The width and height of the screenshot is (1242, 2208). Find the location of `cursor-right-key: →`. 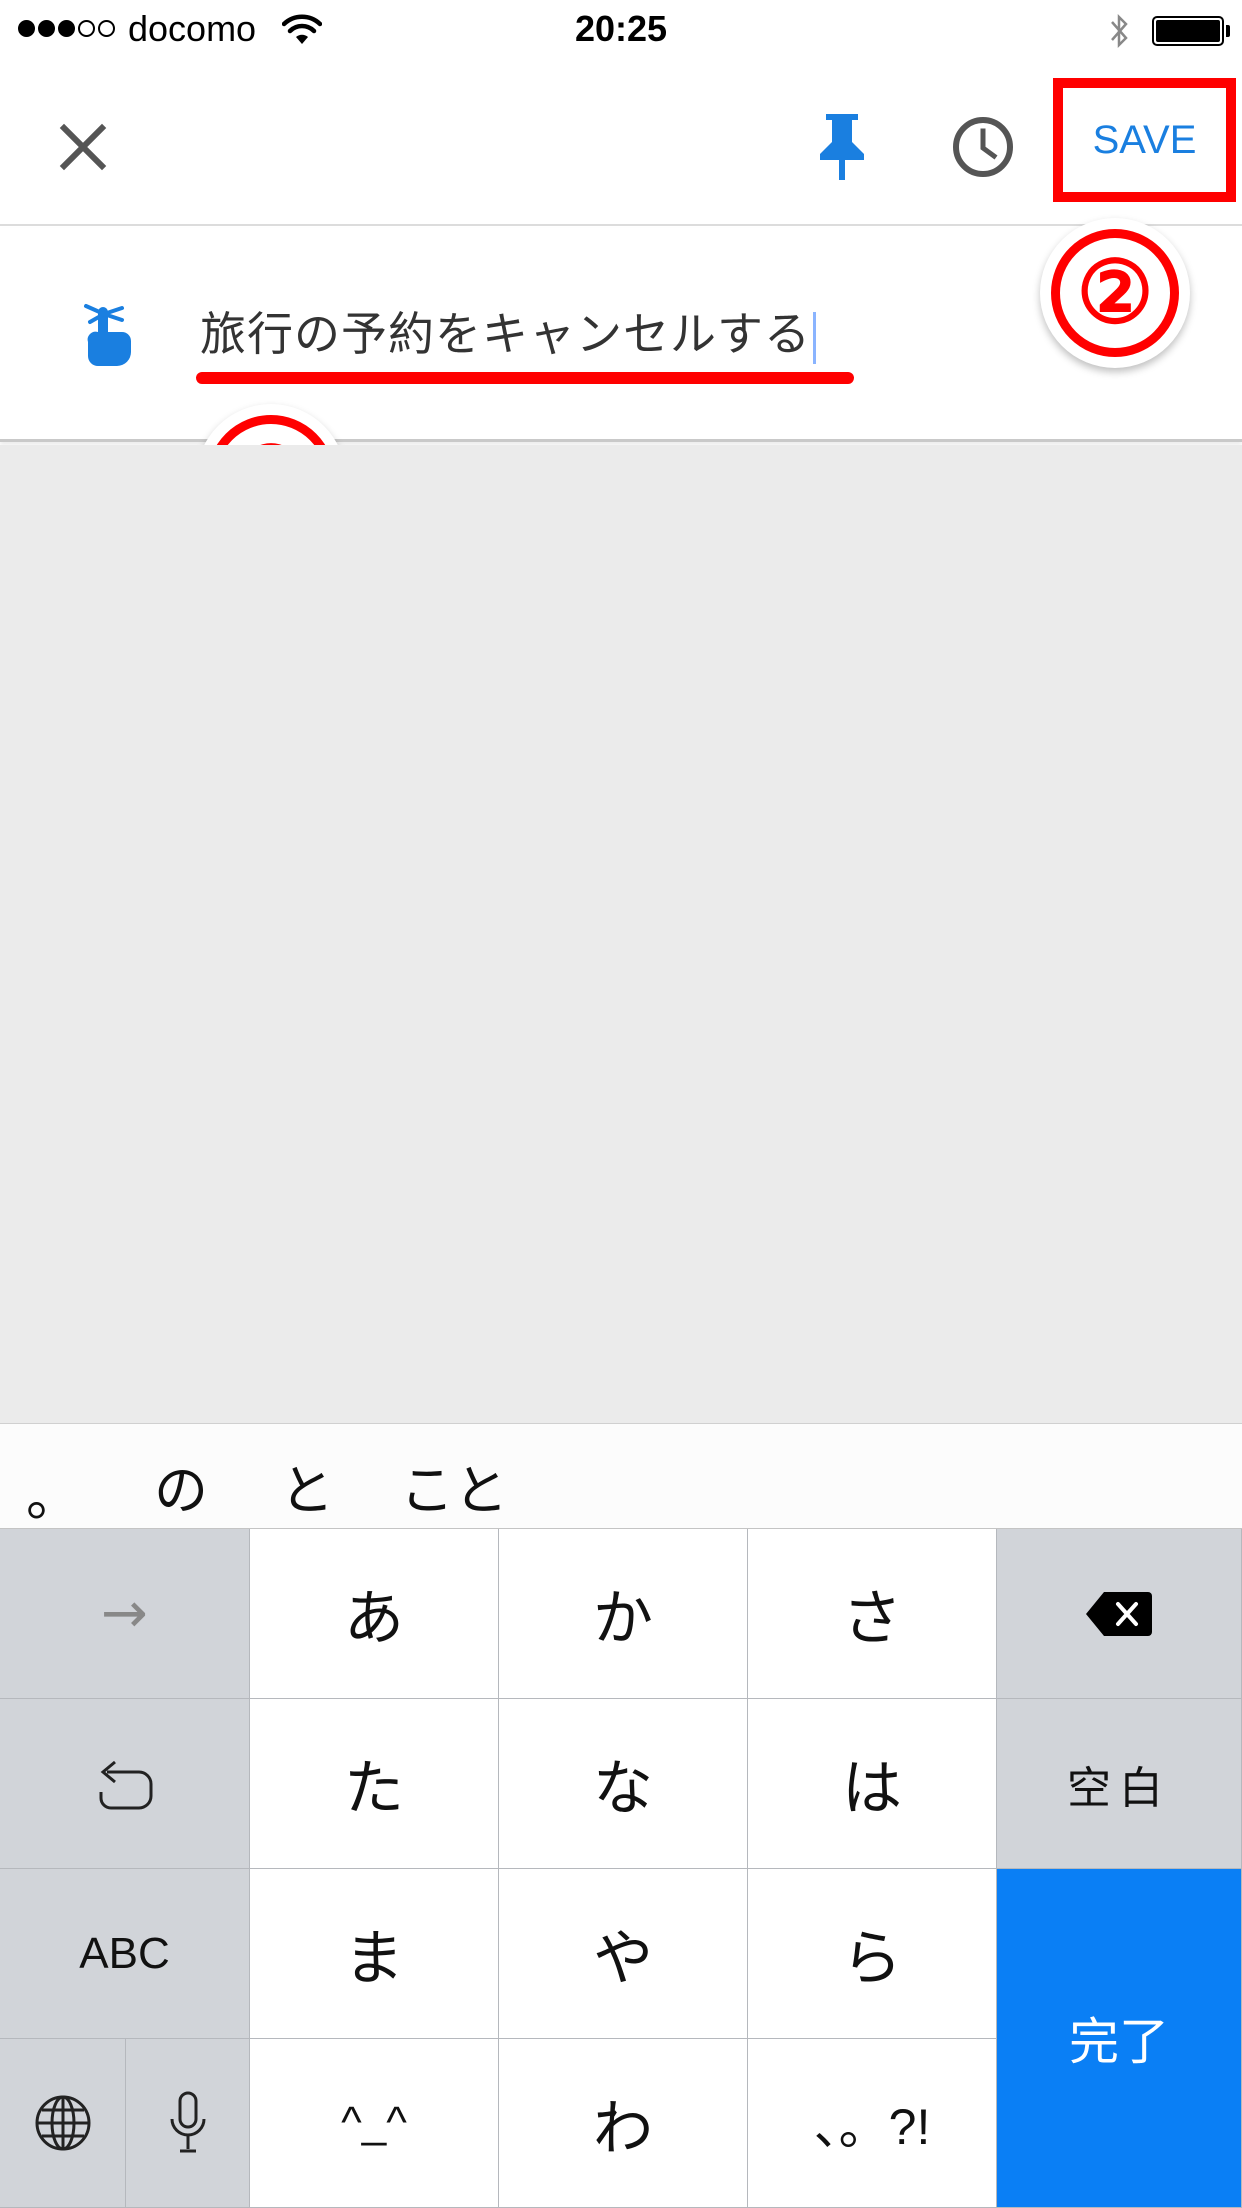

cursor-right-key: → is located at coordinates (125, 1614).